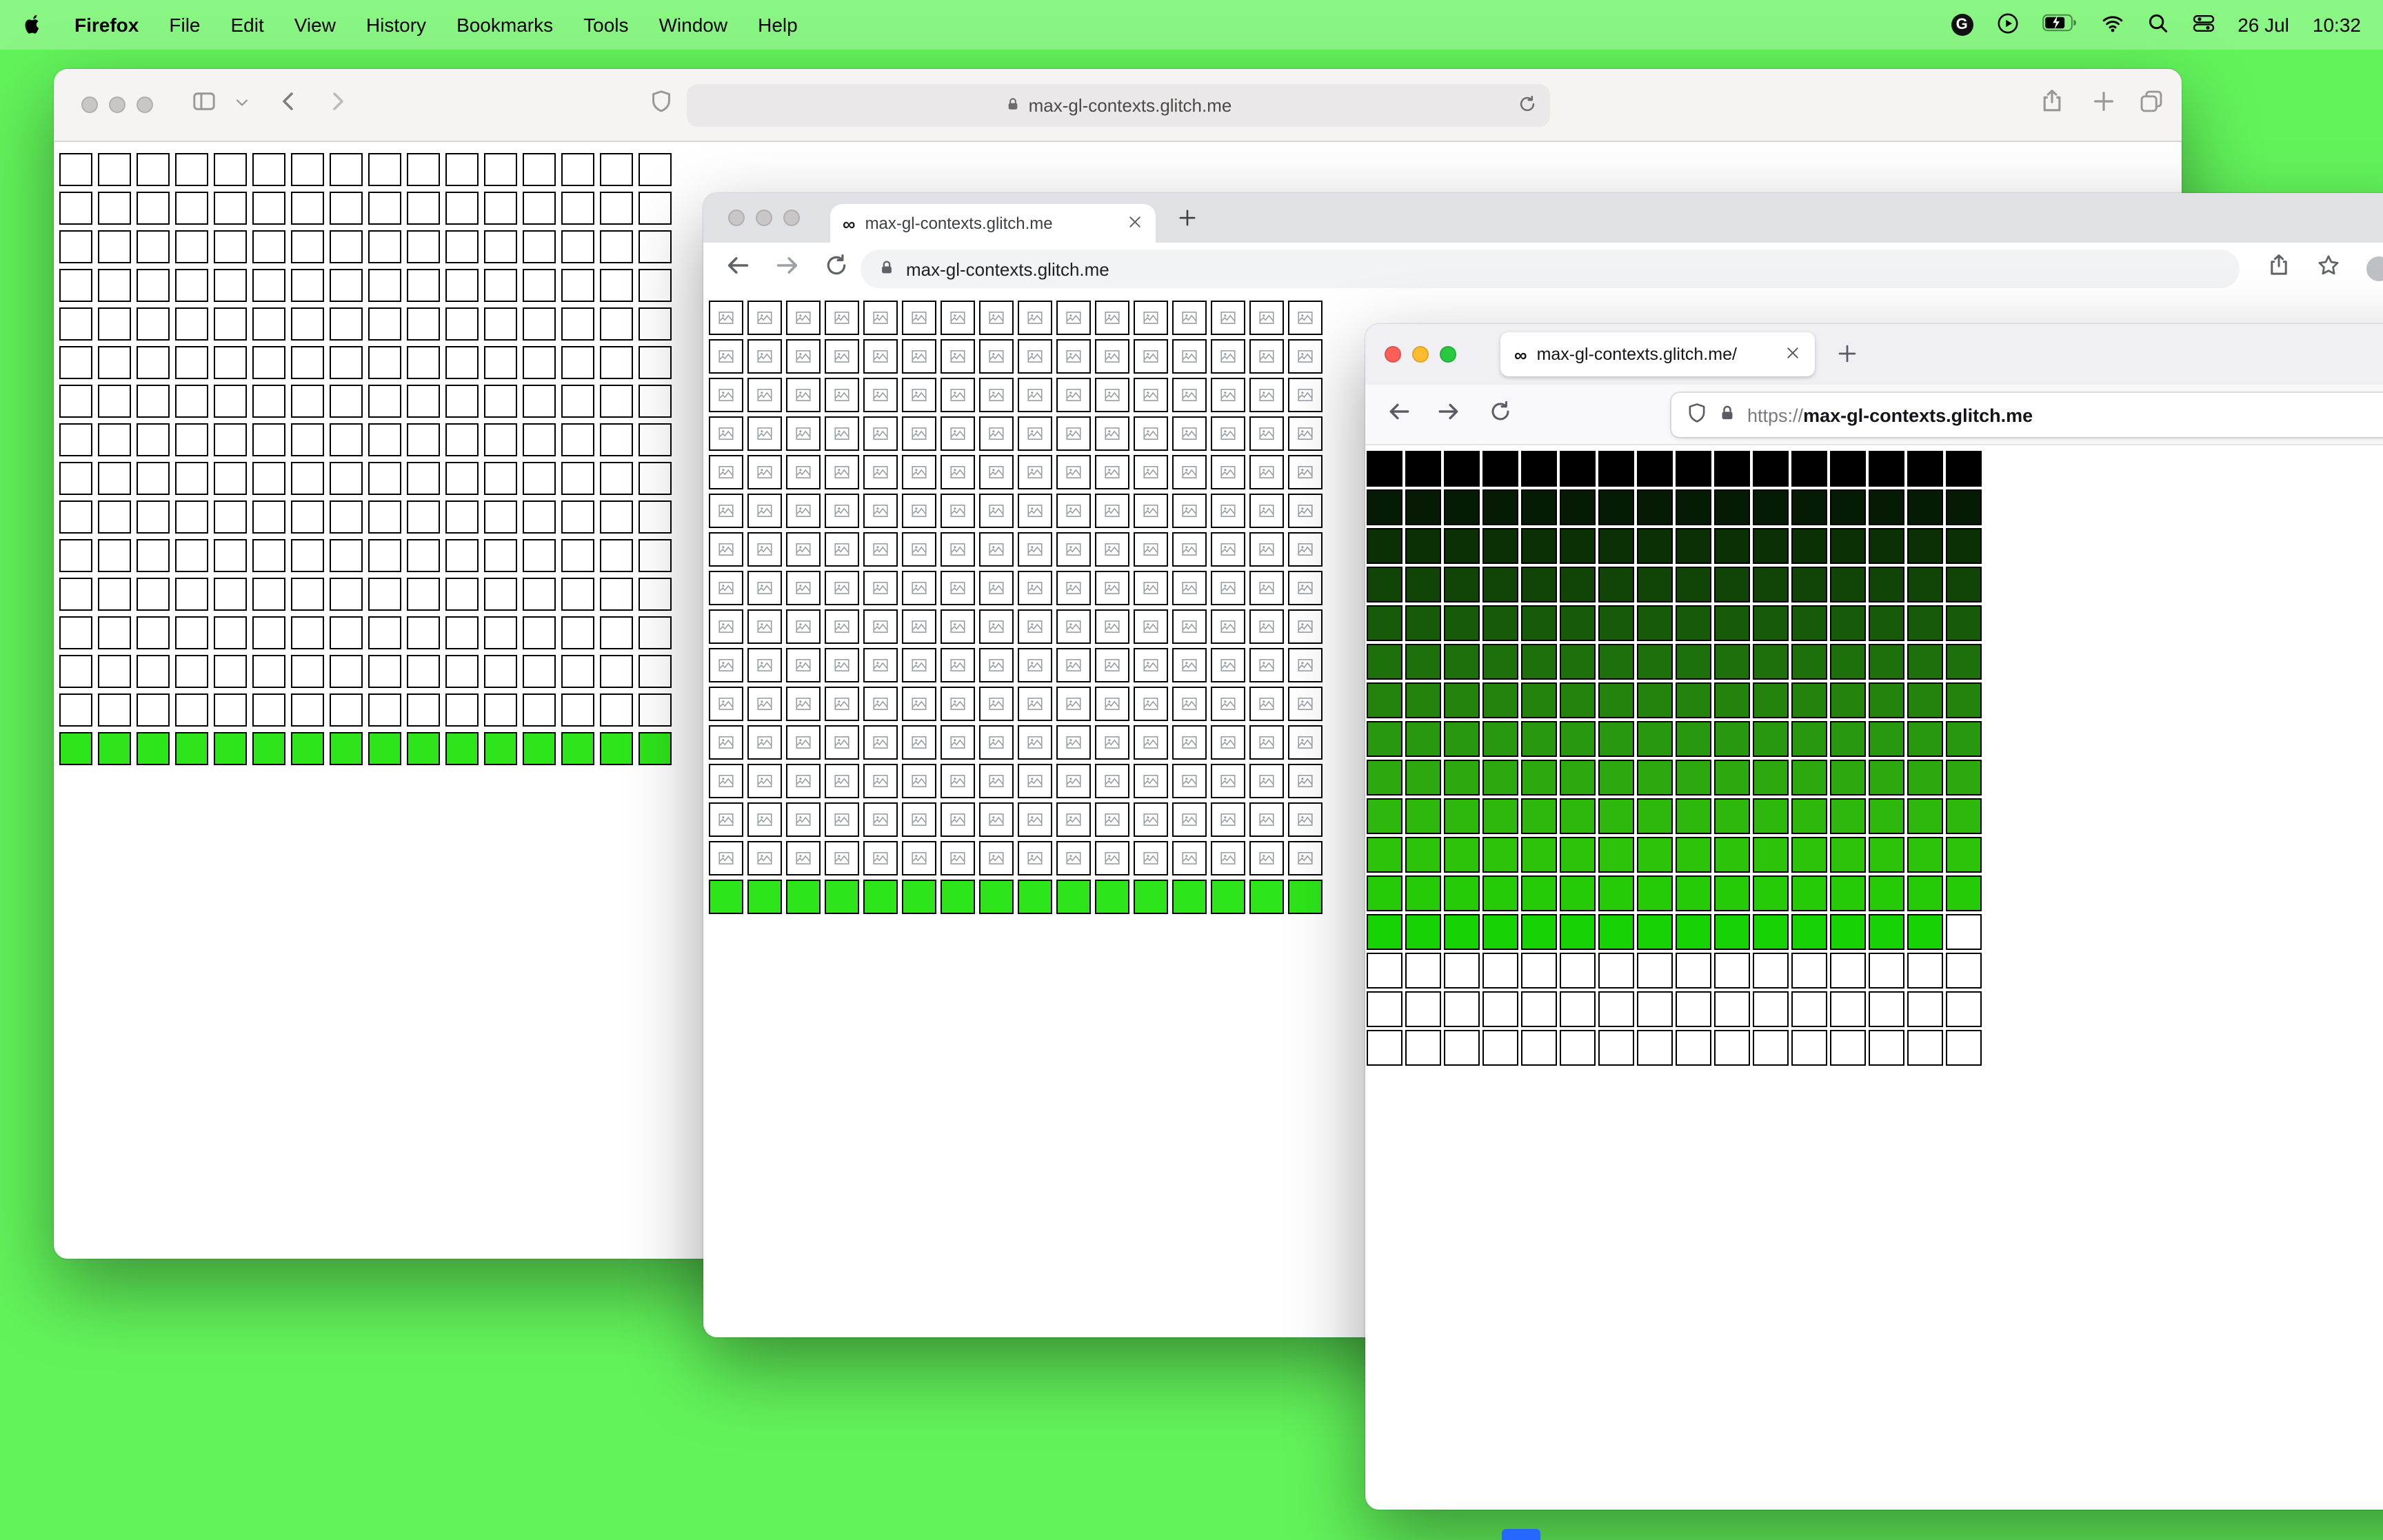 This screenshot has height=1540, width=2383. Describe the element at coordinates (2027, 415) in the screenshot. I see `firefox-address-bar: https://max-gl-contexts.glitch.me` at that location.